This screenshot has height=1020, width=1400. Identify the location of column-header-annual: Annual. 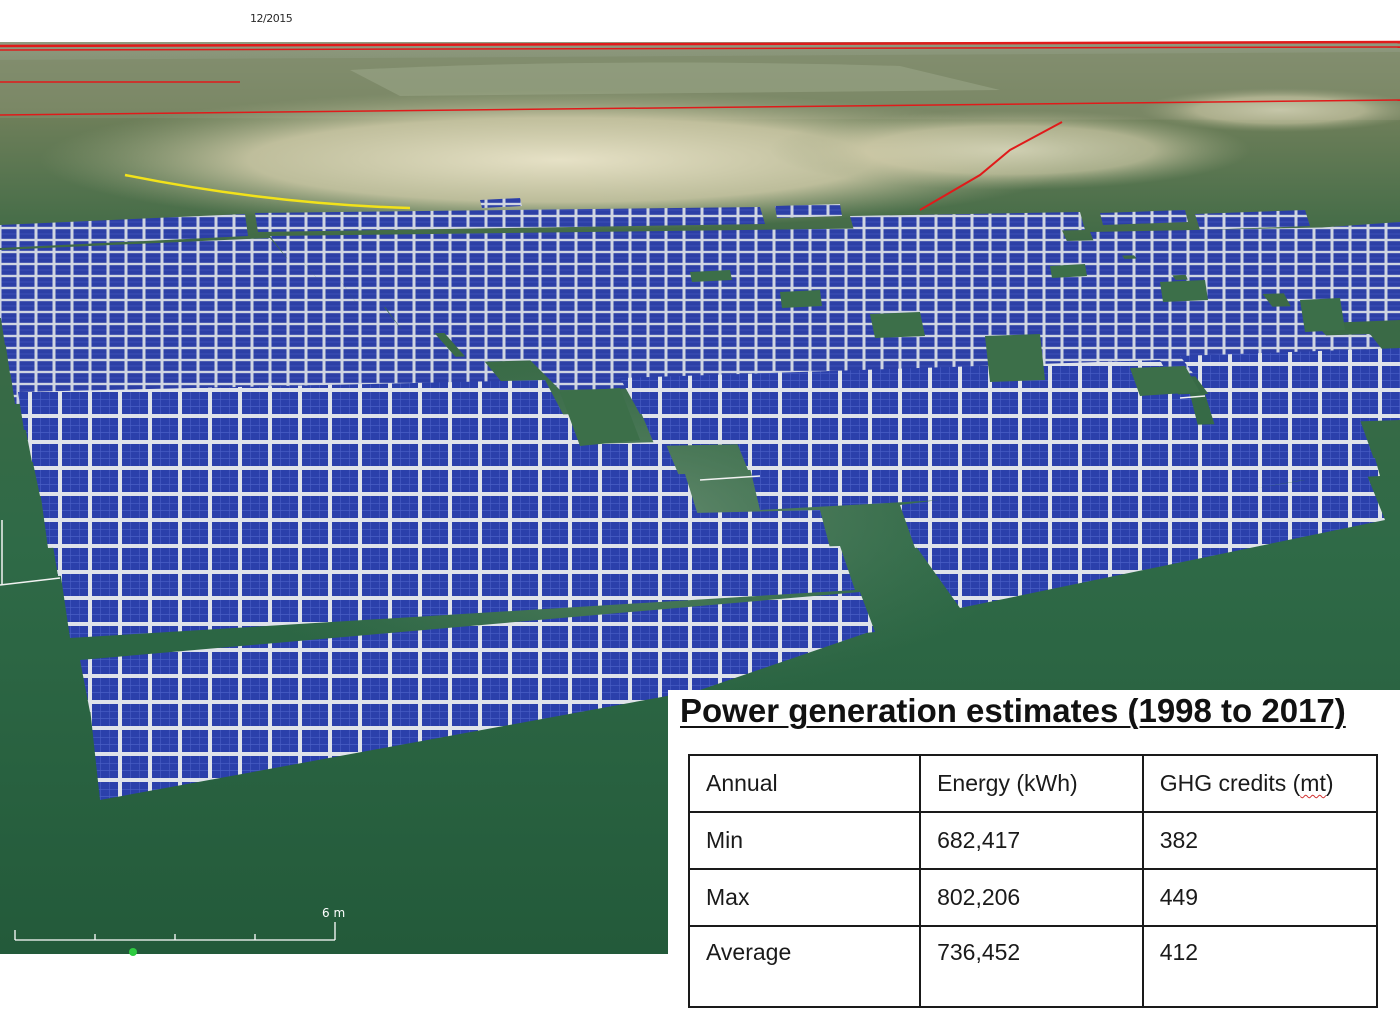
(804, 783).